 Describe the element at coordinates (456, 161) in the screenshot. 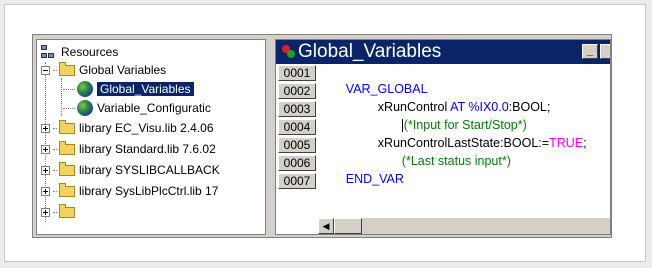

I see `comment: (*Last status input*)` at that location.